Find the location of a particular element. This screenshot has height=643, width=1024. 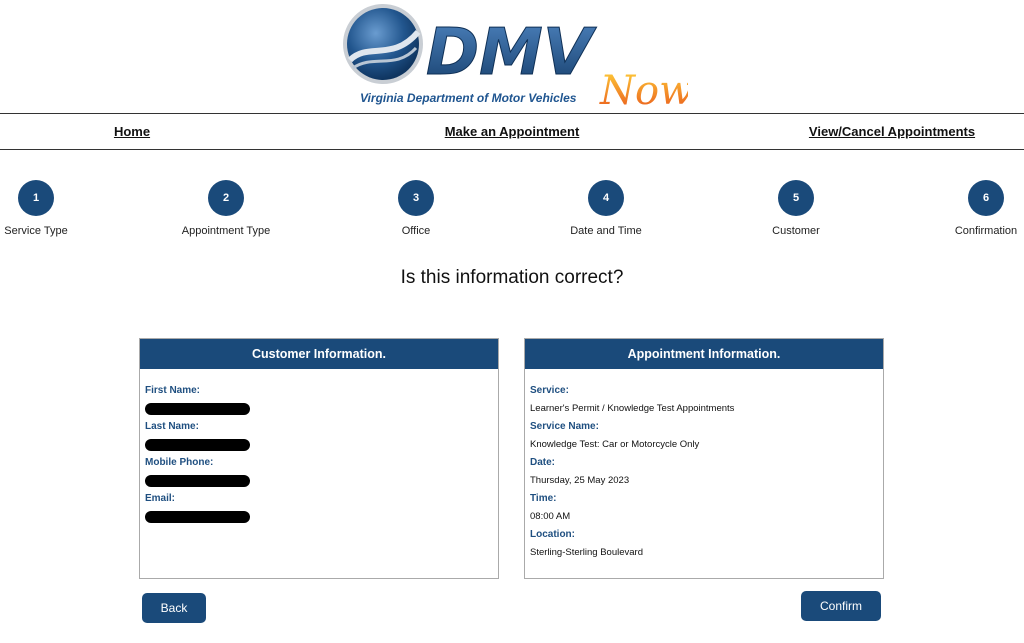

nav-make-appointment-link: Make an Appointment is located at coordinates (512, 131).